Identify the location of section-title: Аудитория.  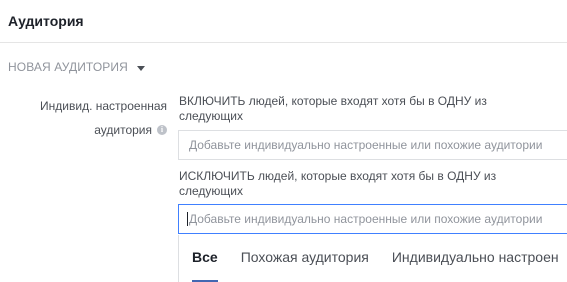
(46, 21).